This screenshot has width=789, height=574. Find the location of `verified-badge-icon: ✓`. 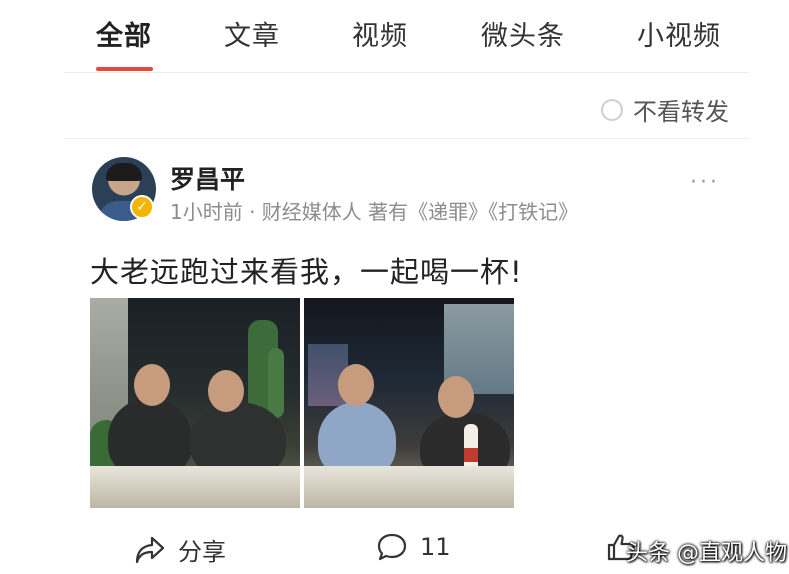

verified-badge-icon: ✓ is located at coordinates (142, 207).